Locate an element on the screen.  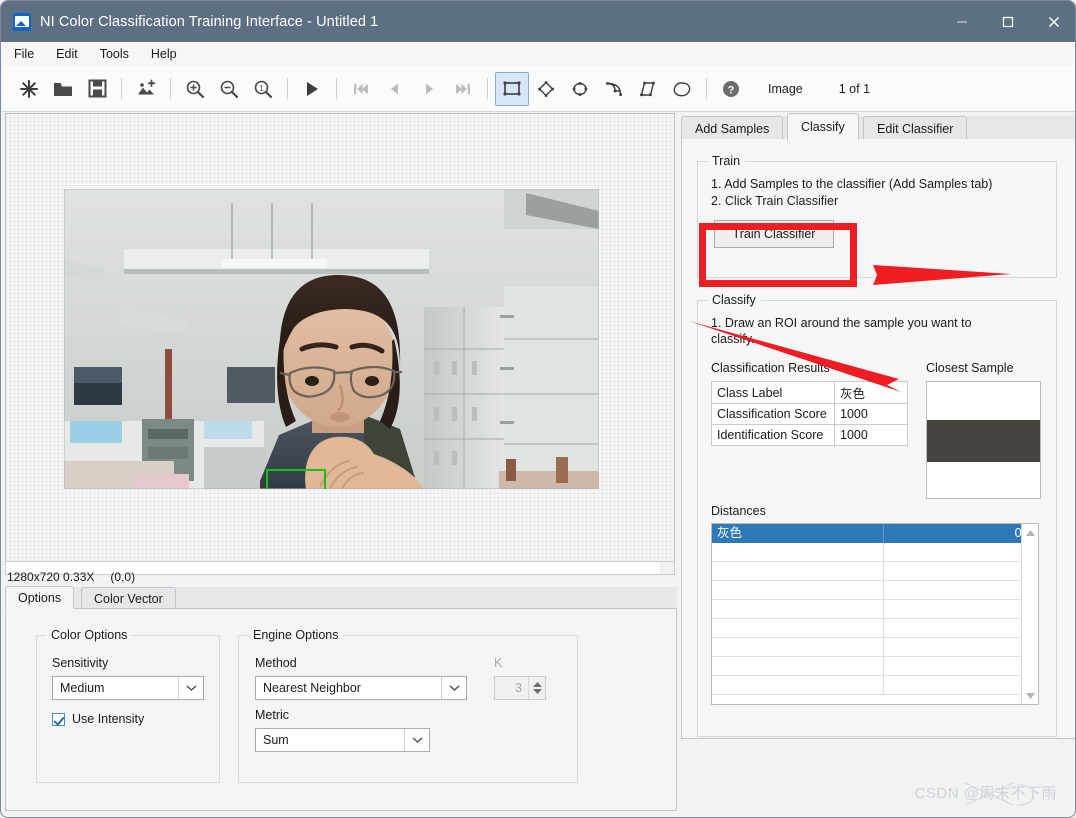
classify-group-title: Classify is located at coordinates (734, 300).